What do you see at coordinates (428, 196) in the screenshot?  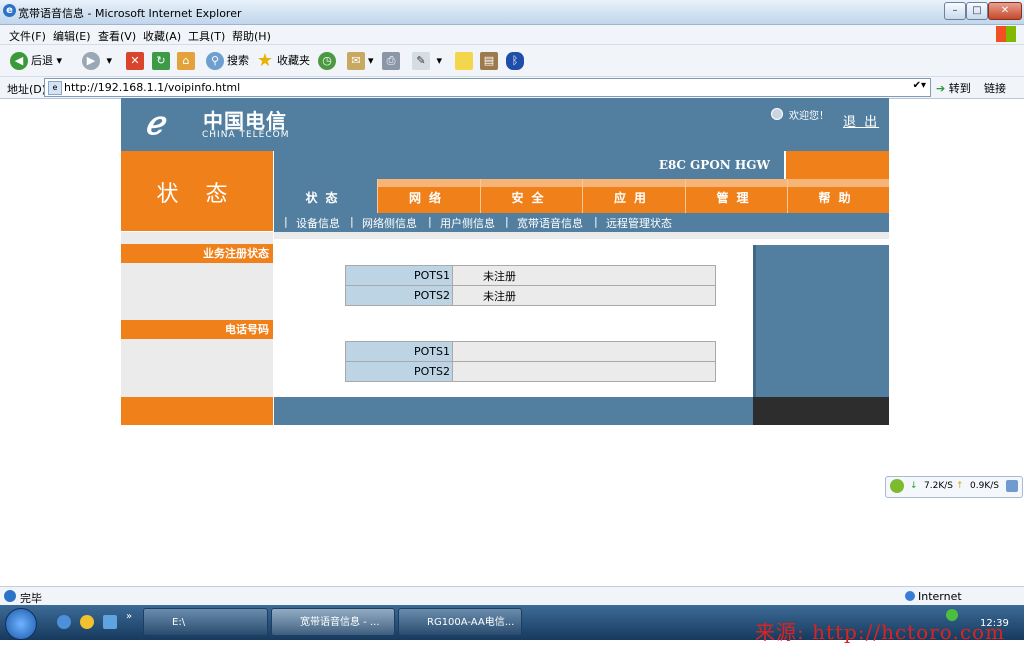 I see `tab-network: 网络` at bounding box center [428, 196].